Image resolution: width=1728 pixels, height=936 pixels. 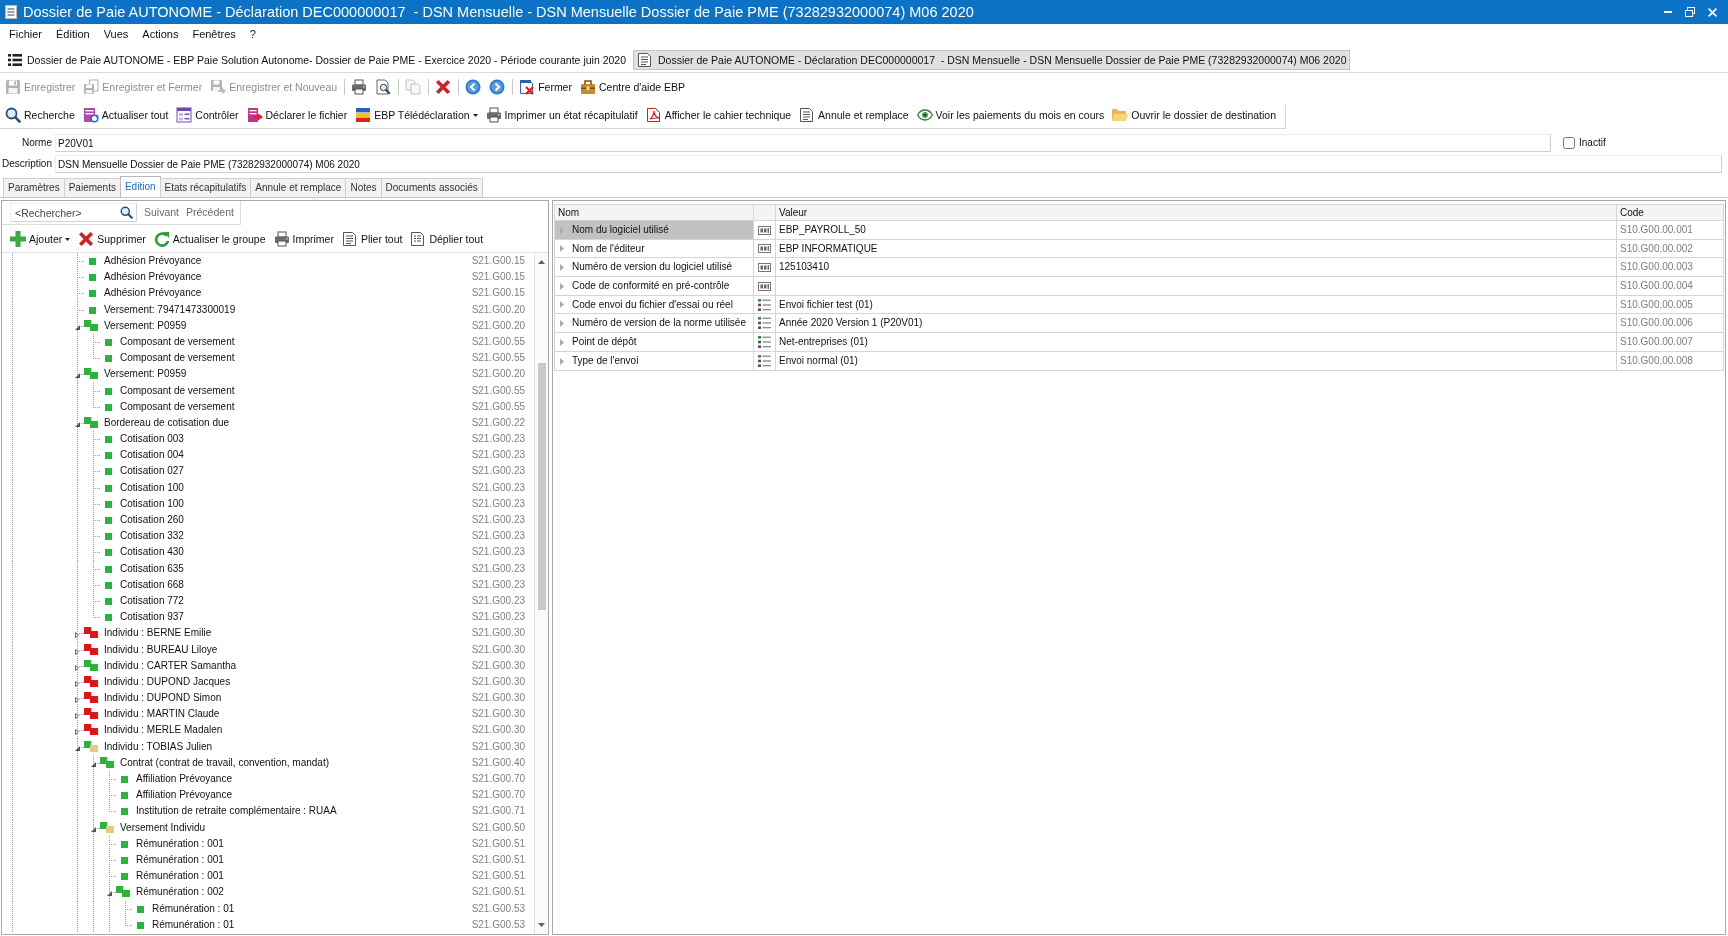 I want to click on text-field: DSN Mensuelle Dossier de Paie PME (73282932000074) M06 2020, so click(x=888, y=164).